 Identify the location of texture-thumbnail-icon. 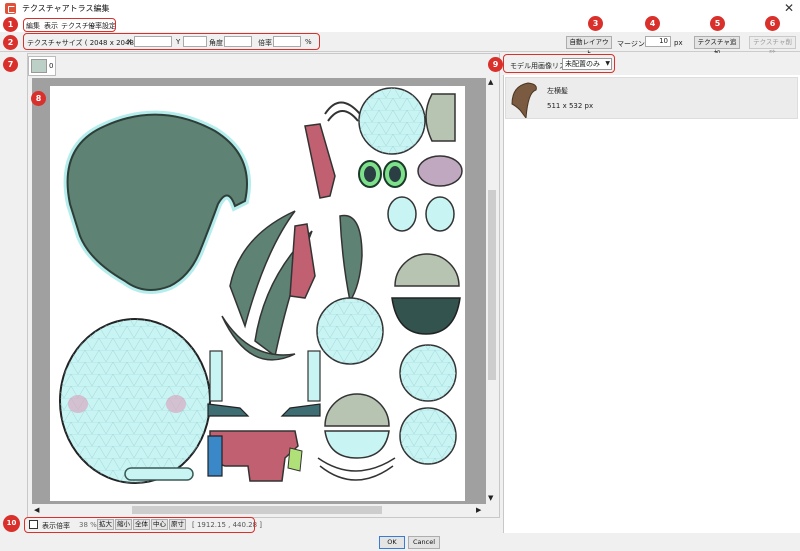
(39, 66).